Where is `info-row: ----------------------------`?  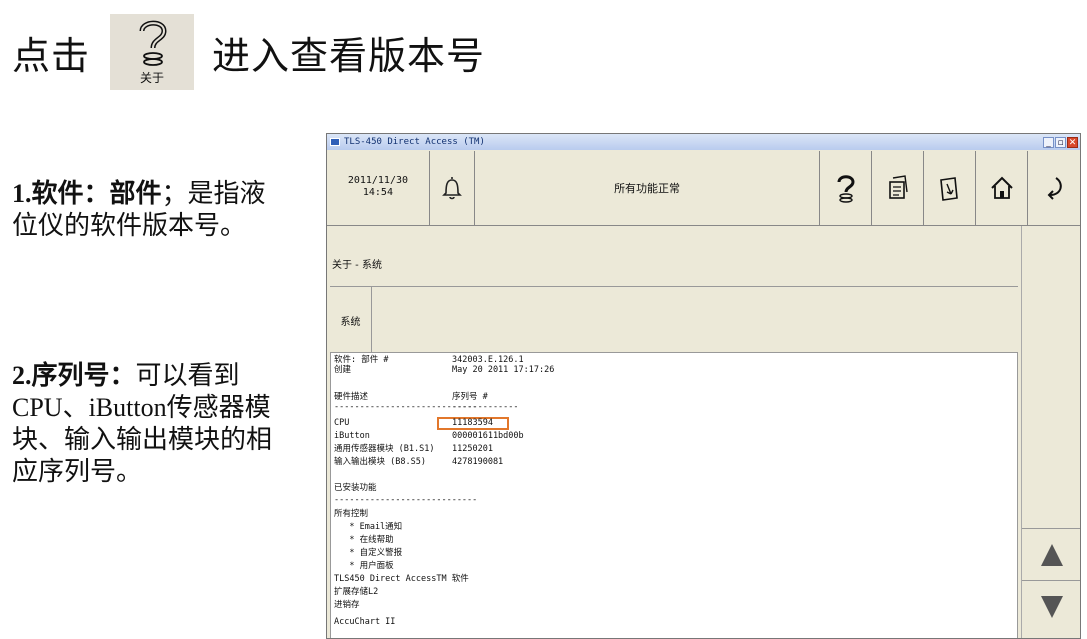
info-row: ---------------------------- is located at coordinates (406, 500).